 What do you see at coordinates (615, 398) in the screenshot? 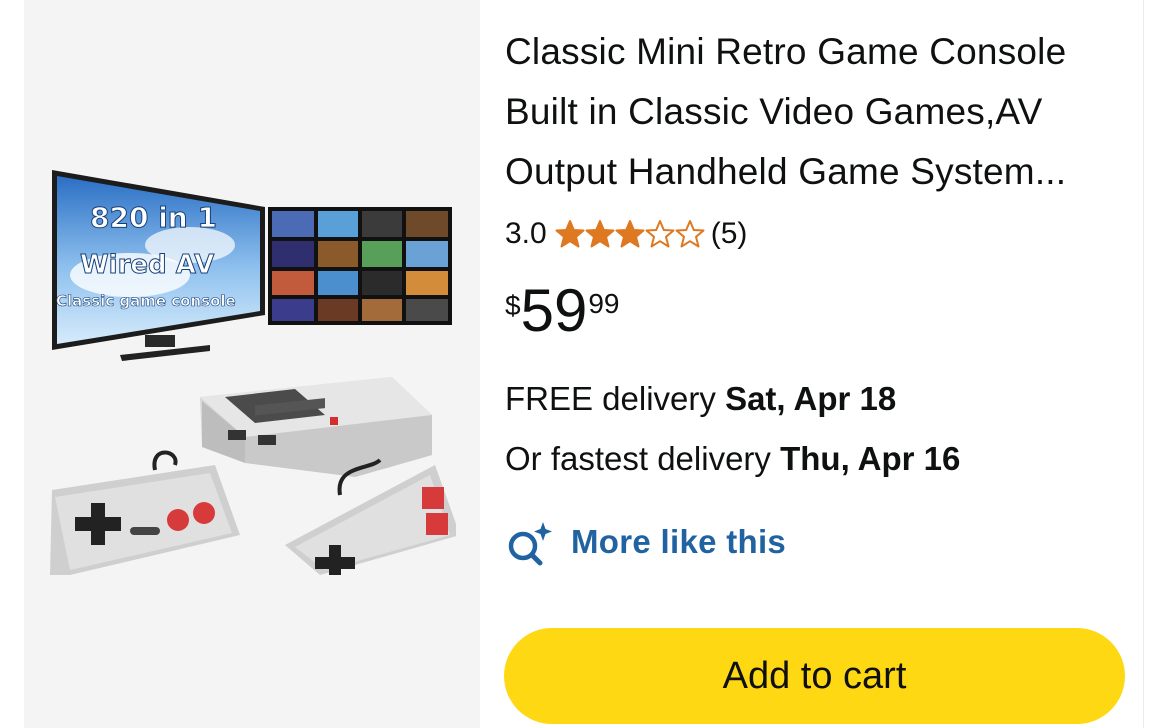
I see `free-delivery-label: FREE delivery` at bounding box center [615, 398].